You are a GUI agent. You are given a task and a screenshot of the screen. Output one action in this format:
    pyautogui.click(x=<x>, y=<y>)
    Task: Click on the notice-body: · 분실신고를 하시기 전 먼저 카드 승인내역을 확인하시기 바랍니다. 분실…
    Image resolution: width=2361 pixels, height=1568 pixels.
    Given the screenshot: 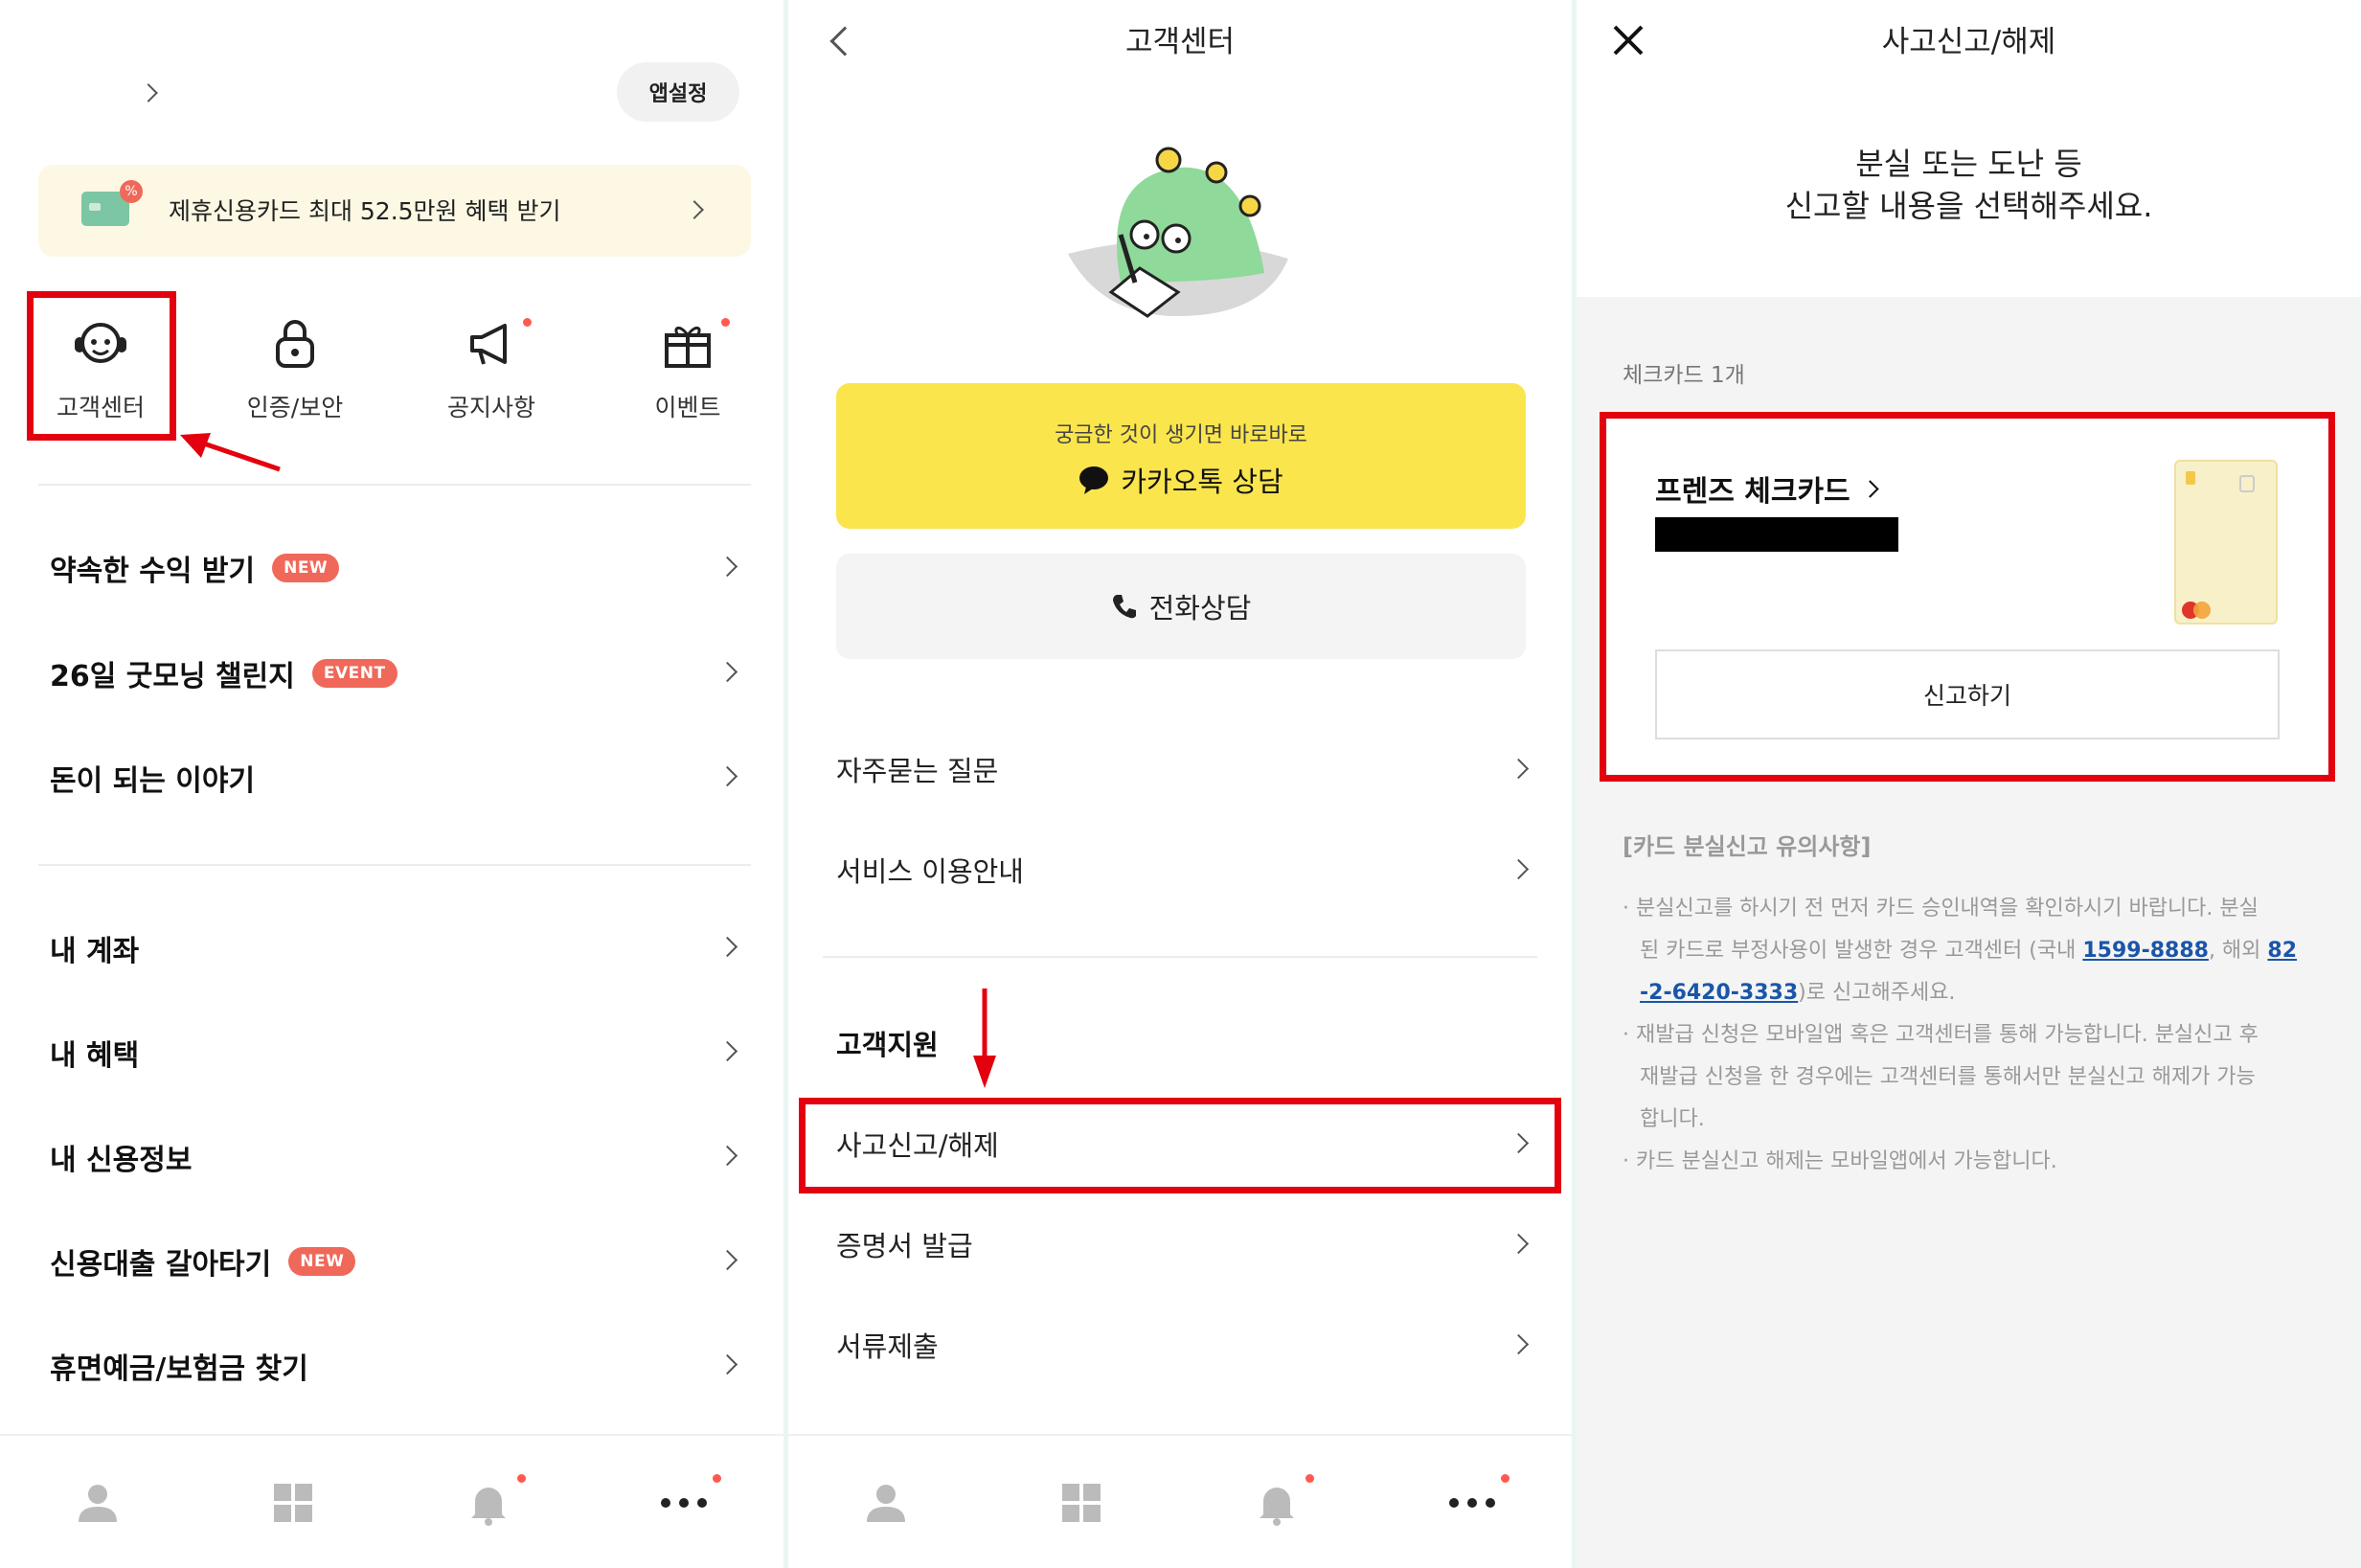 What is the action you would take?
    pyautogui.click(x=1982, y=1035)
    